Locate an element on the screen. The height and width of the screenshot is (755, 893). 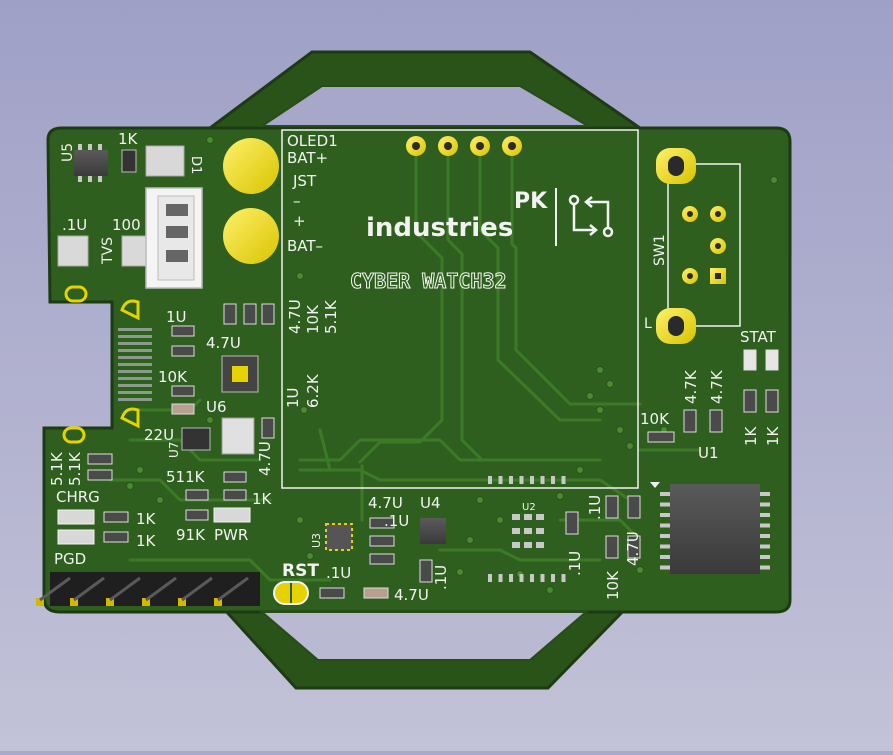
c-47u-b-label: 4.7U is located at coordinates (265, 458).